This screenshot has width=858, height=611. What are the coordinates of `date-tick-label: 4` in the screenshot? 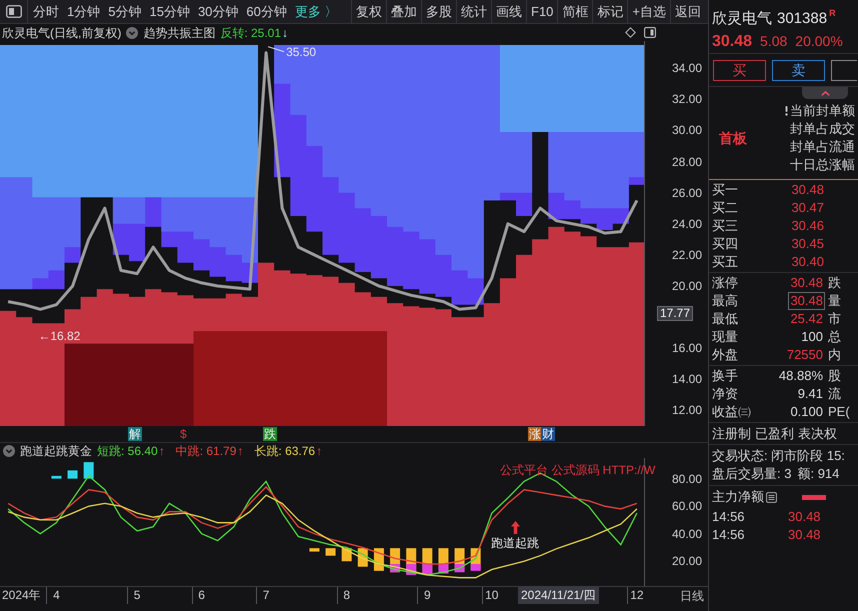 It's located at (56, 595).